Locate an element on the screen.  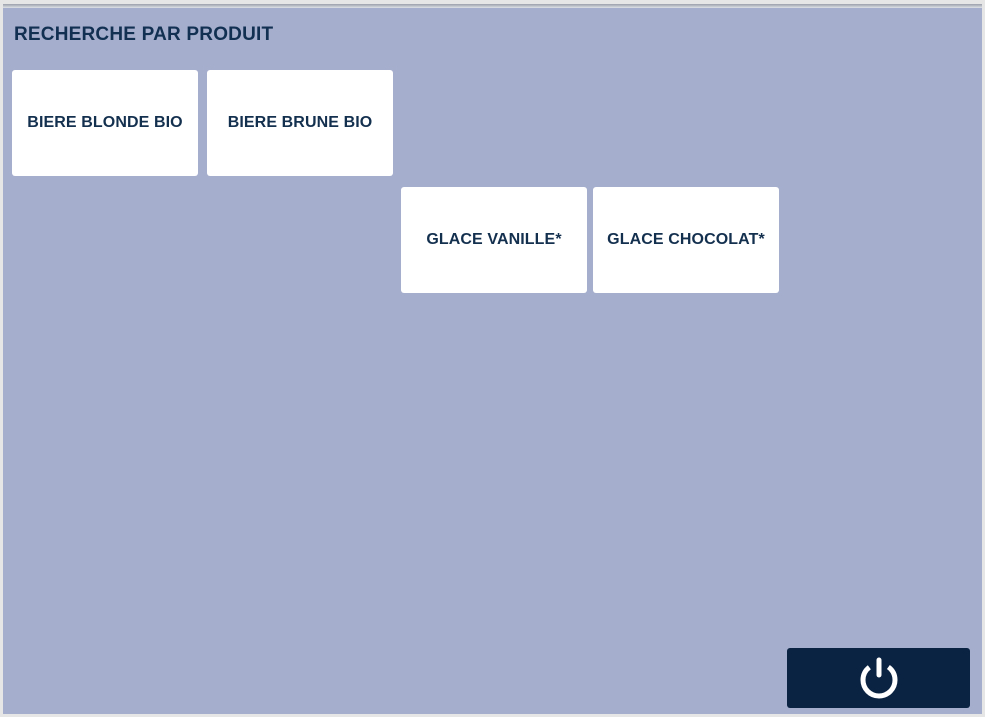
product-button-glace-chocolat: GLACE CHOCOLAT* is located at coordinates (686, 240).